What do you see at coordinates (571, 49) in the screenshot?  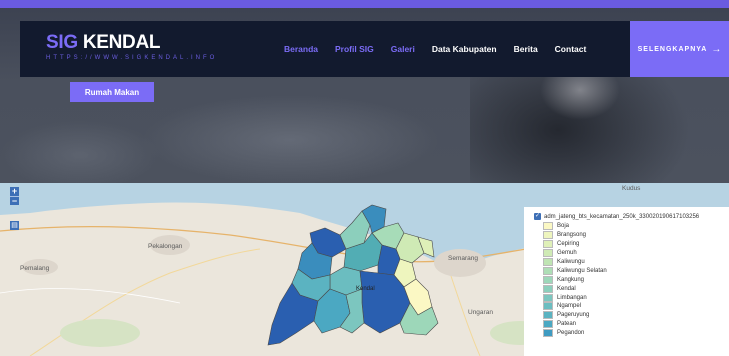 I see `nav-link-contact: Contact` at bounding box center [571, 49].